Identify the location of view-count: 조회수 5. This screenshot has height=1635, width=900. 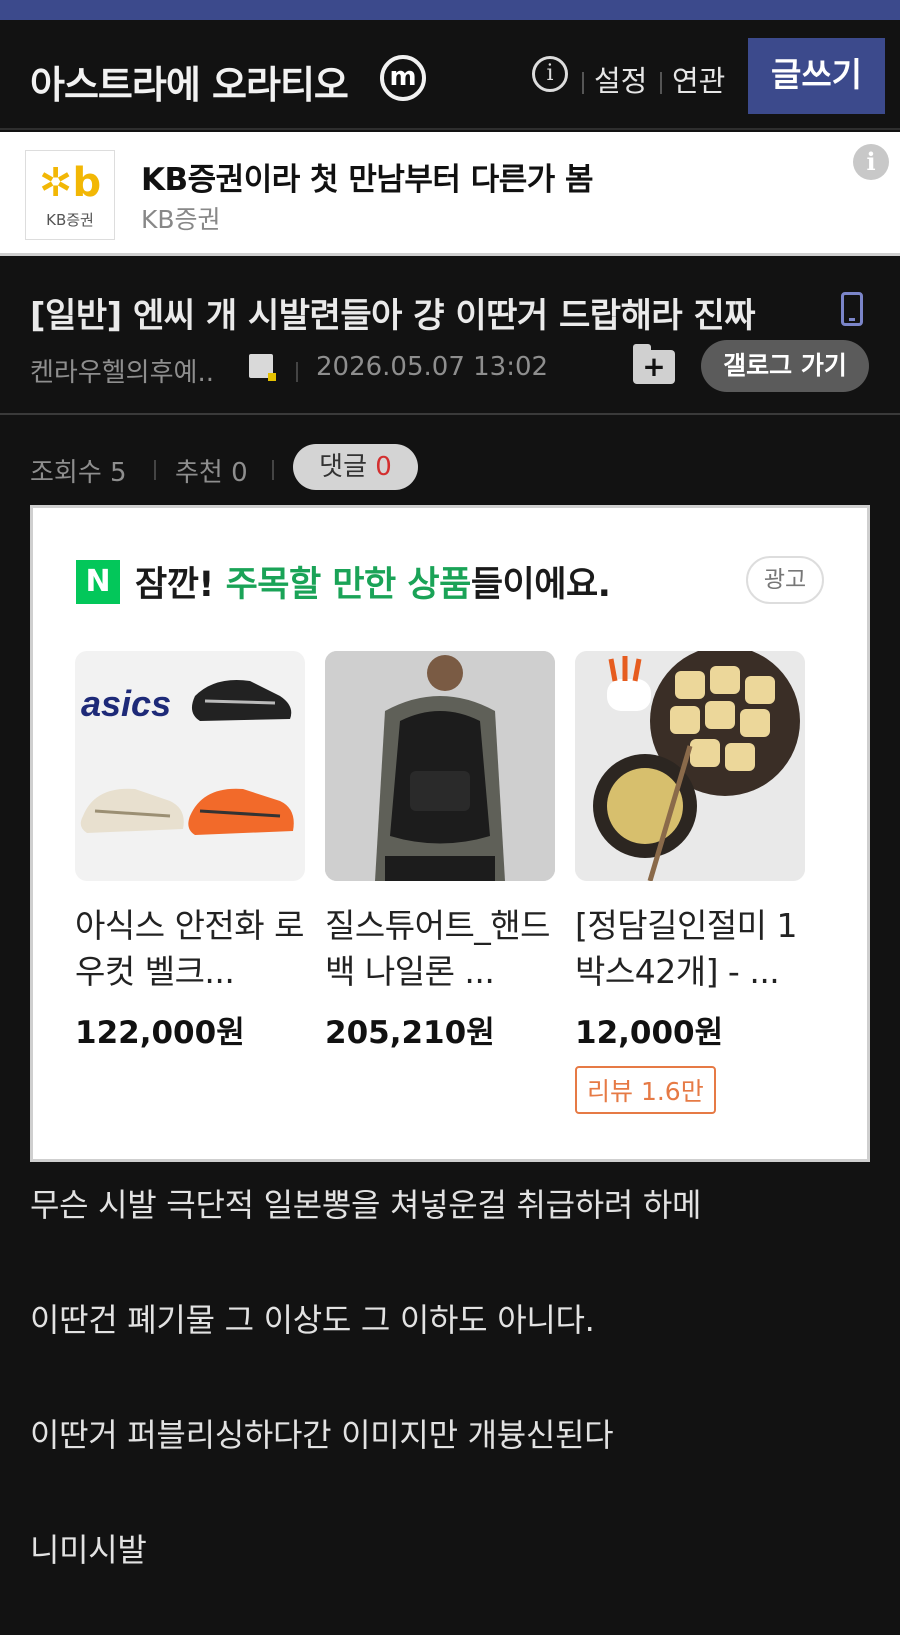
(78, 473).